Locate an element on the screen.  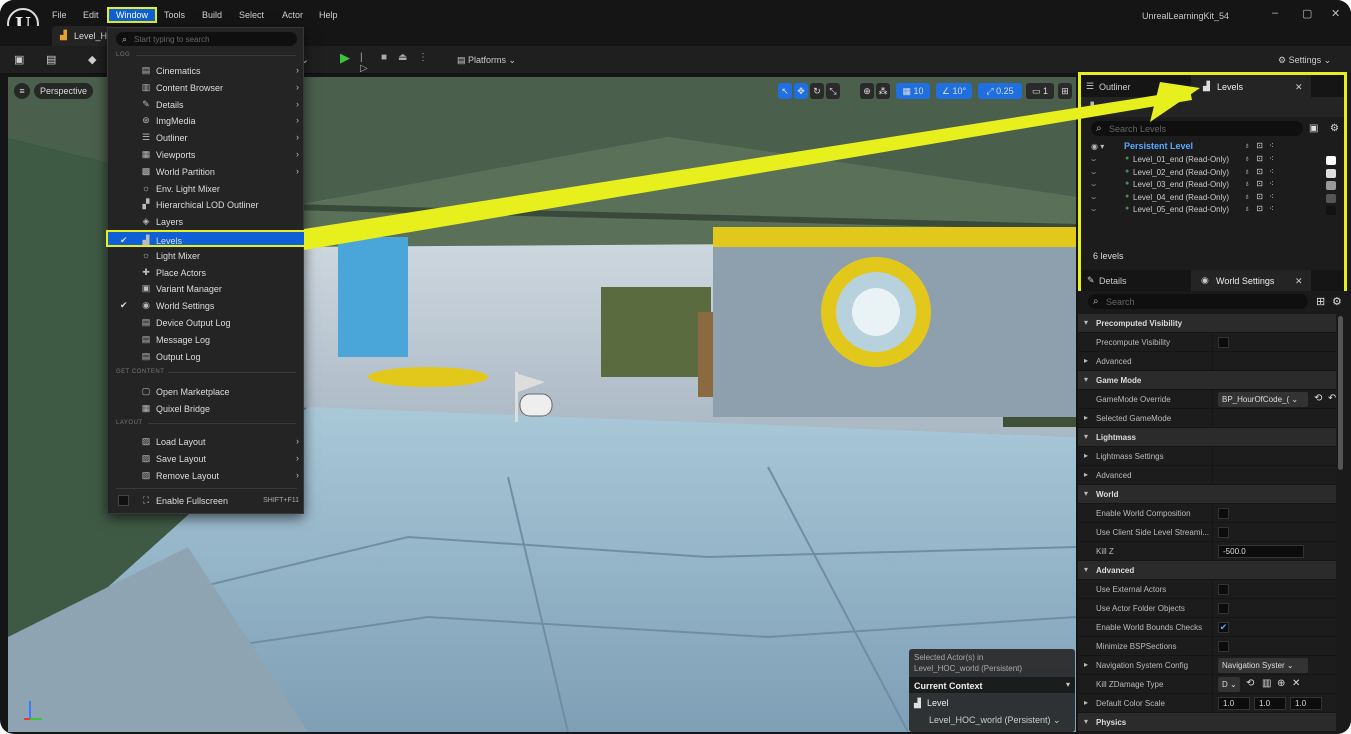
menu-item-output-log: ▤ Output Log is located at coordinates (206, 356).